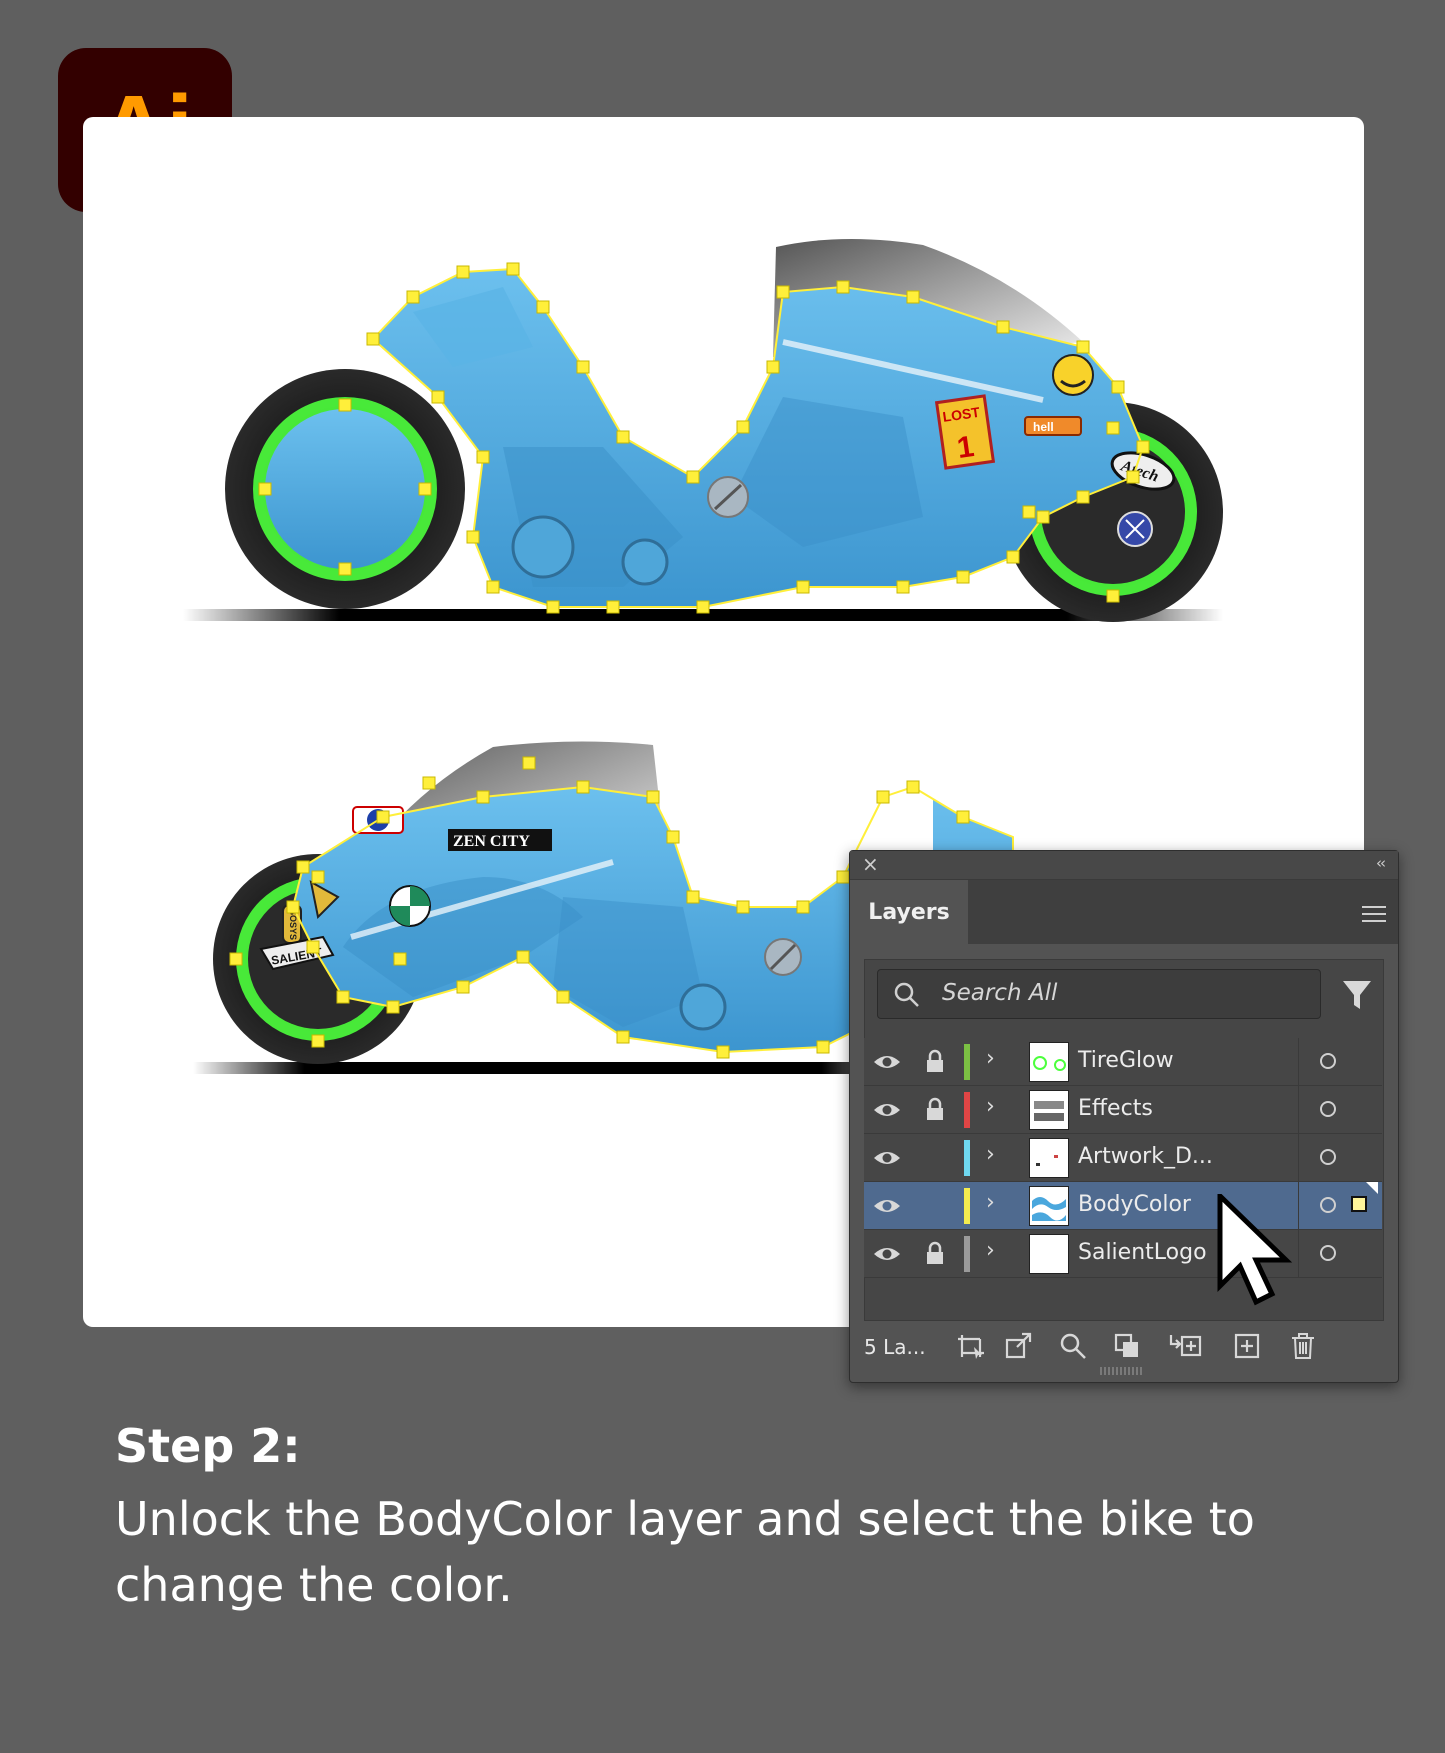 The height and width of the screenshot is (1753, 1445). Describe the element at coordinates (1183, 912) in the screenshot. I see `tab-strip` at that location.